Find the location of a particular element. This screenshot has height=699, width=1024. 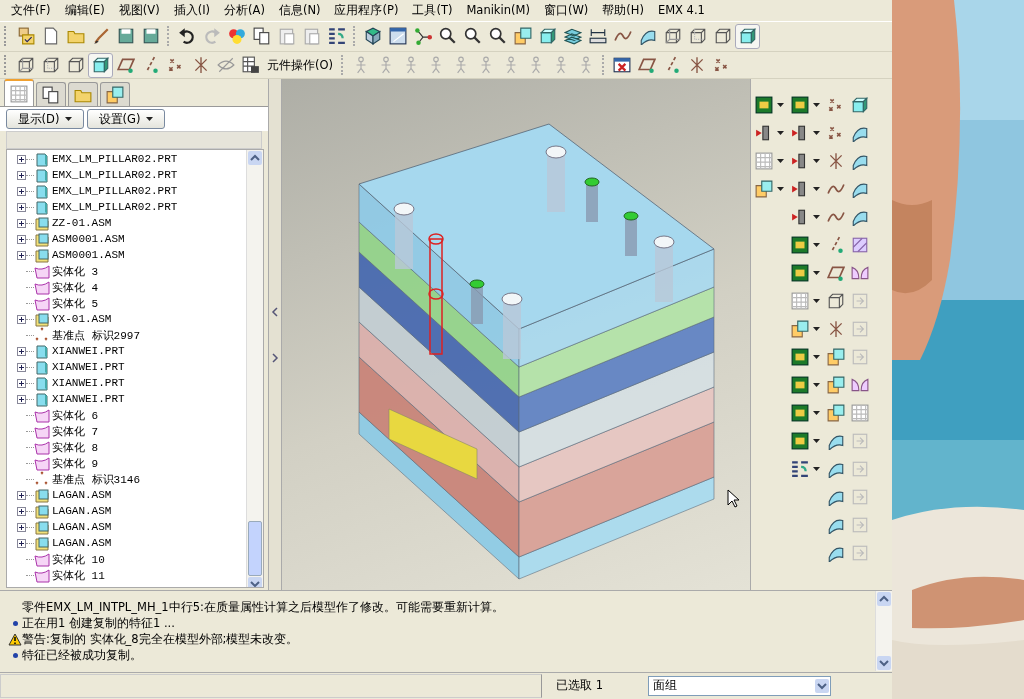

scroll-down-icon is located at coordinates (884, 663).